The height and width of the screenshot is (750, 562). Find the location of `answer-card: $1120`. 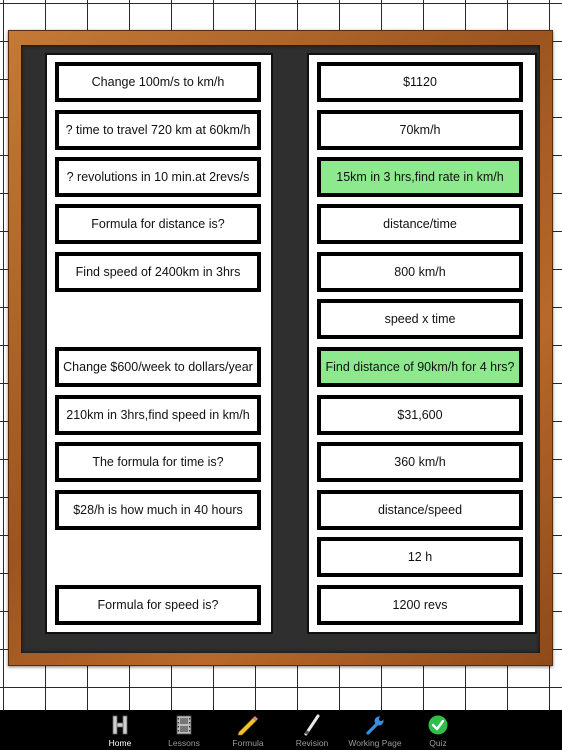

answer-card: $1120 is located at coordinates (420, 82).